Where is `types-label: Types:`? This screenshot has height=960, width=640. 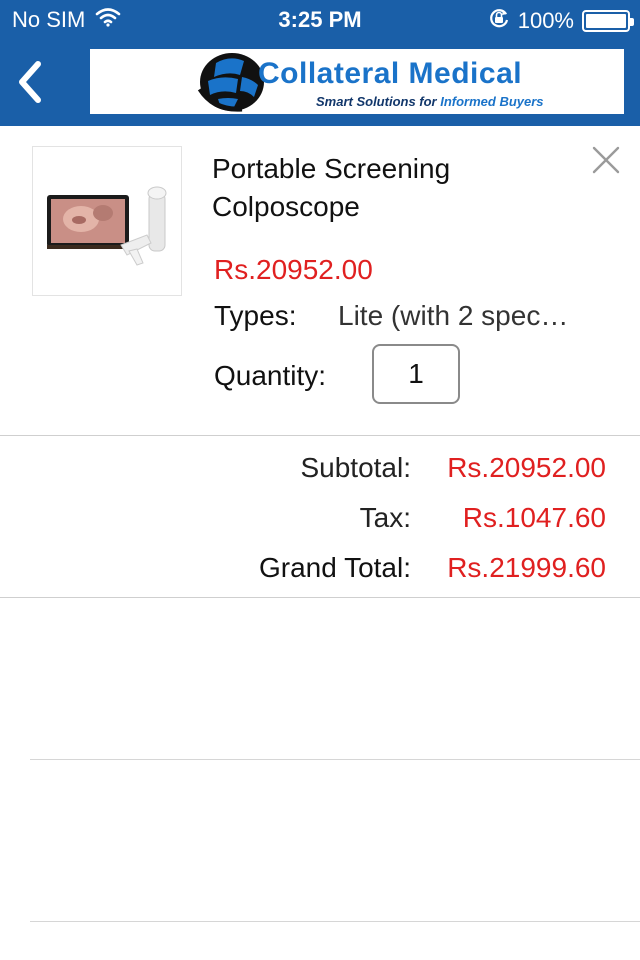
types-label: Types: is located at coordinates (255, 315).